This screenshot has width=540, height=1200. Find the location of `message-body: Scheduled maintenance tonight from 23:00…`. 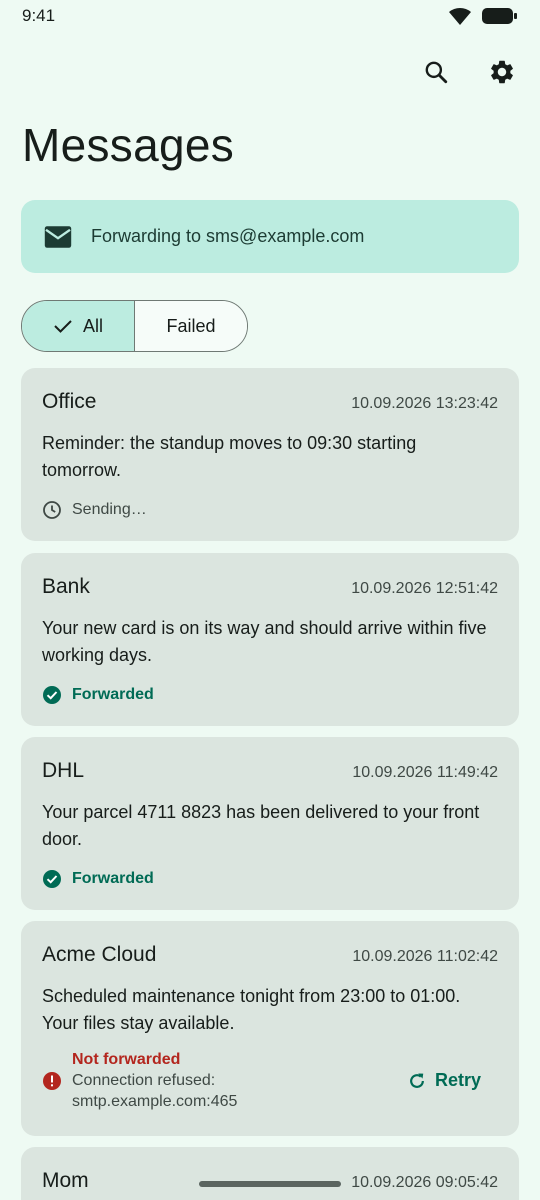

message-body: Scheduled maintenance tonight from 23:00… is located at coordinates (251, 1009).